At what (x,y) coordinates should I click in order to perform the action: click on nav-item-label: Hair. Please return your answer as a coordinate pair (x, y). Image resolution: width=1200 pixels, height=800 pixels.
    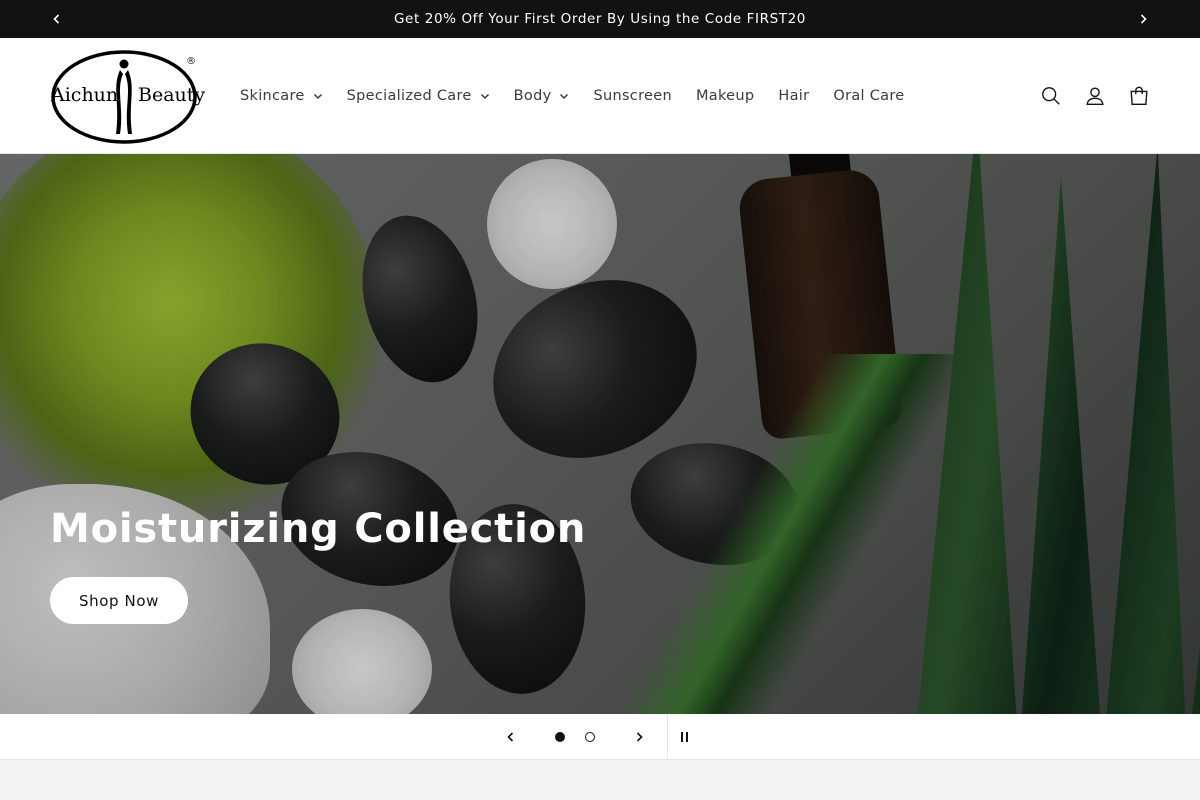
    Looking at the image, I should click on (794, 96).